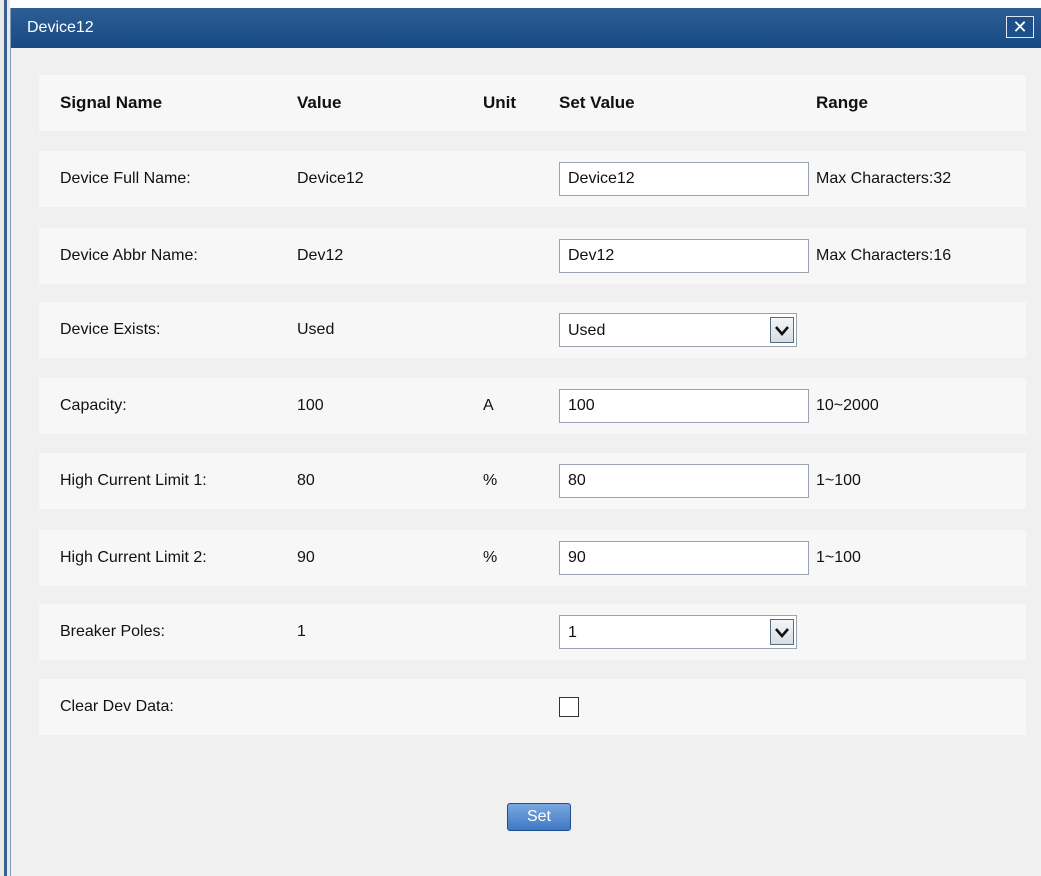 The image size is (1041, 876). I want to click on row-range: 10~2000, so click(847, 405).